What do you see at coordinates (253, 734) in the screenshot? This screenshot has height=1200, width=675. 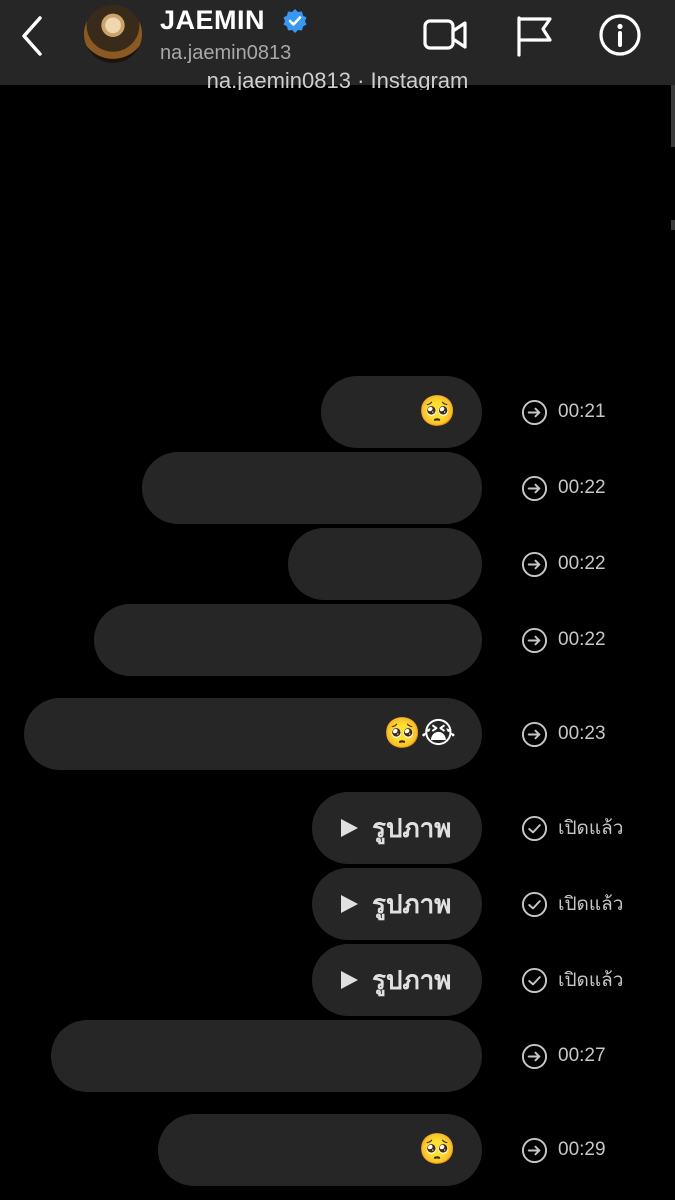 I see `message-bubble: 🥺😭` at bounding box center [253, 734].